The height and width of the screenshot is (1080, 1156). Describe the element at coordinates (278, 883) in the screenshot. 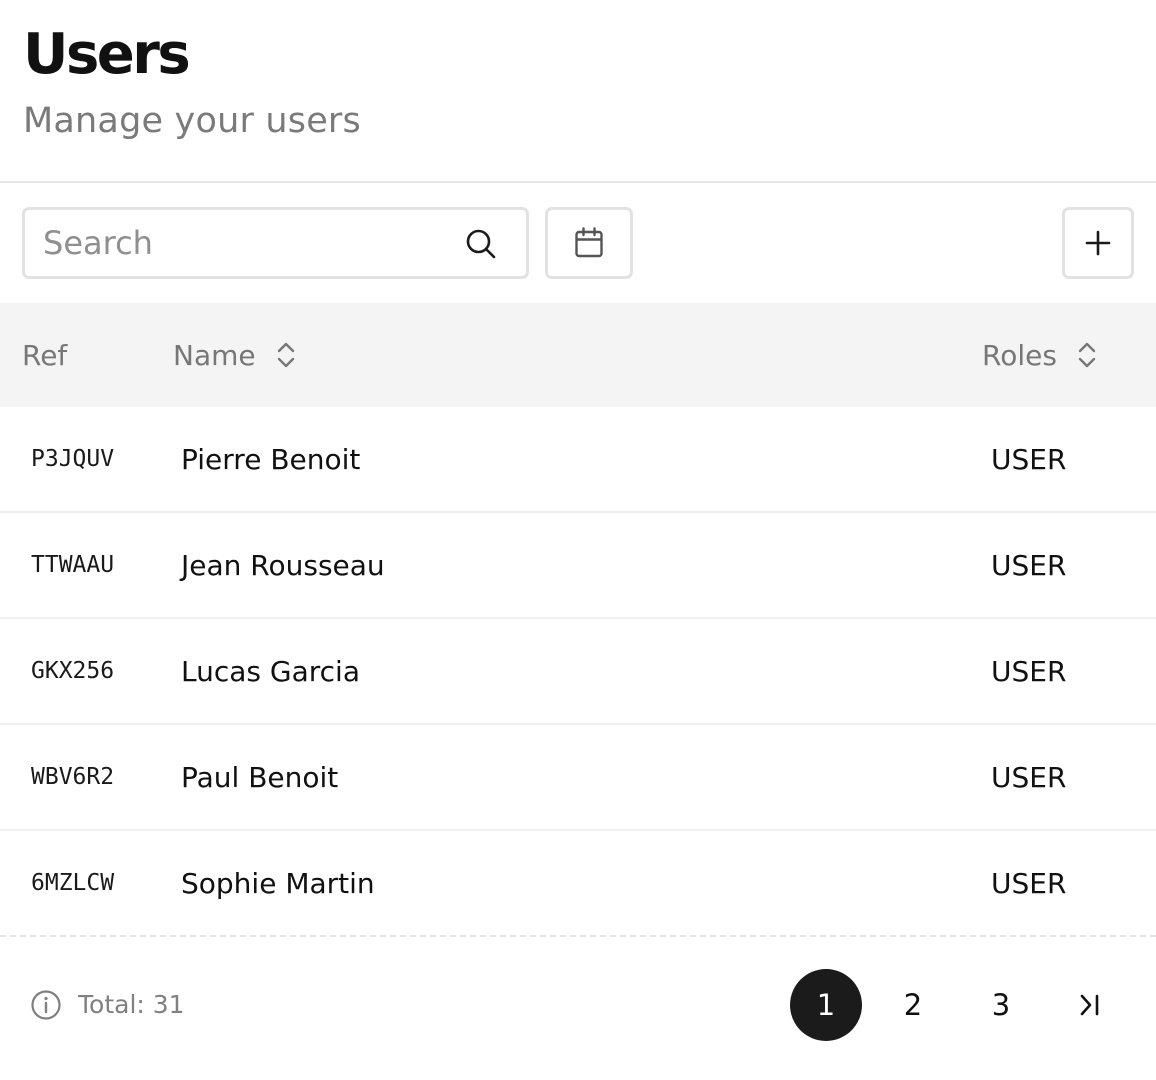

I see `row-name: Sophie Martin` at that location.